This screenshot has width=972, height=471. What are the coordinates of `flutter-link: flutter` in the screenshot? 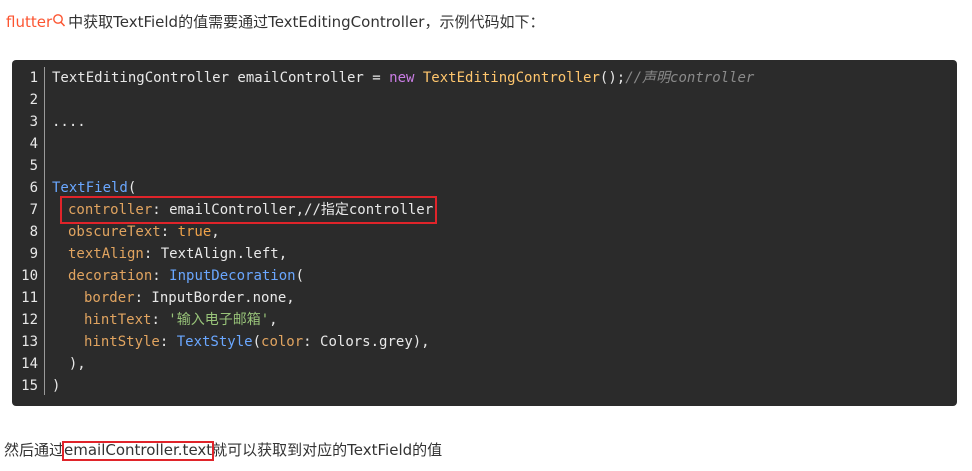 It's located at (37, 22).